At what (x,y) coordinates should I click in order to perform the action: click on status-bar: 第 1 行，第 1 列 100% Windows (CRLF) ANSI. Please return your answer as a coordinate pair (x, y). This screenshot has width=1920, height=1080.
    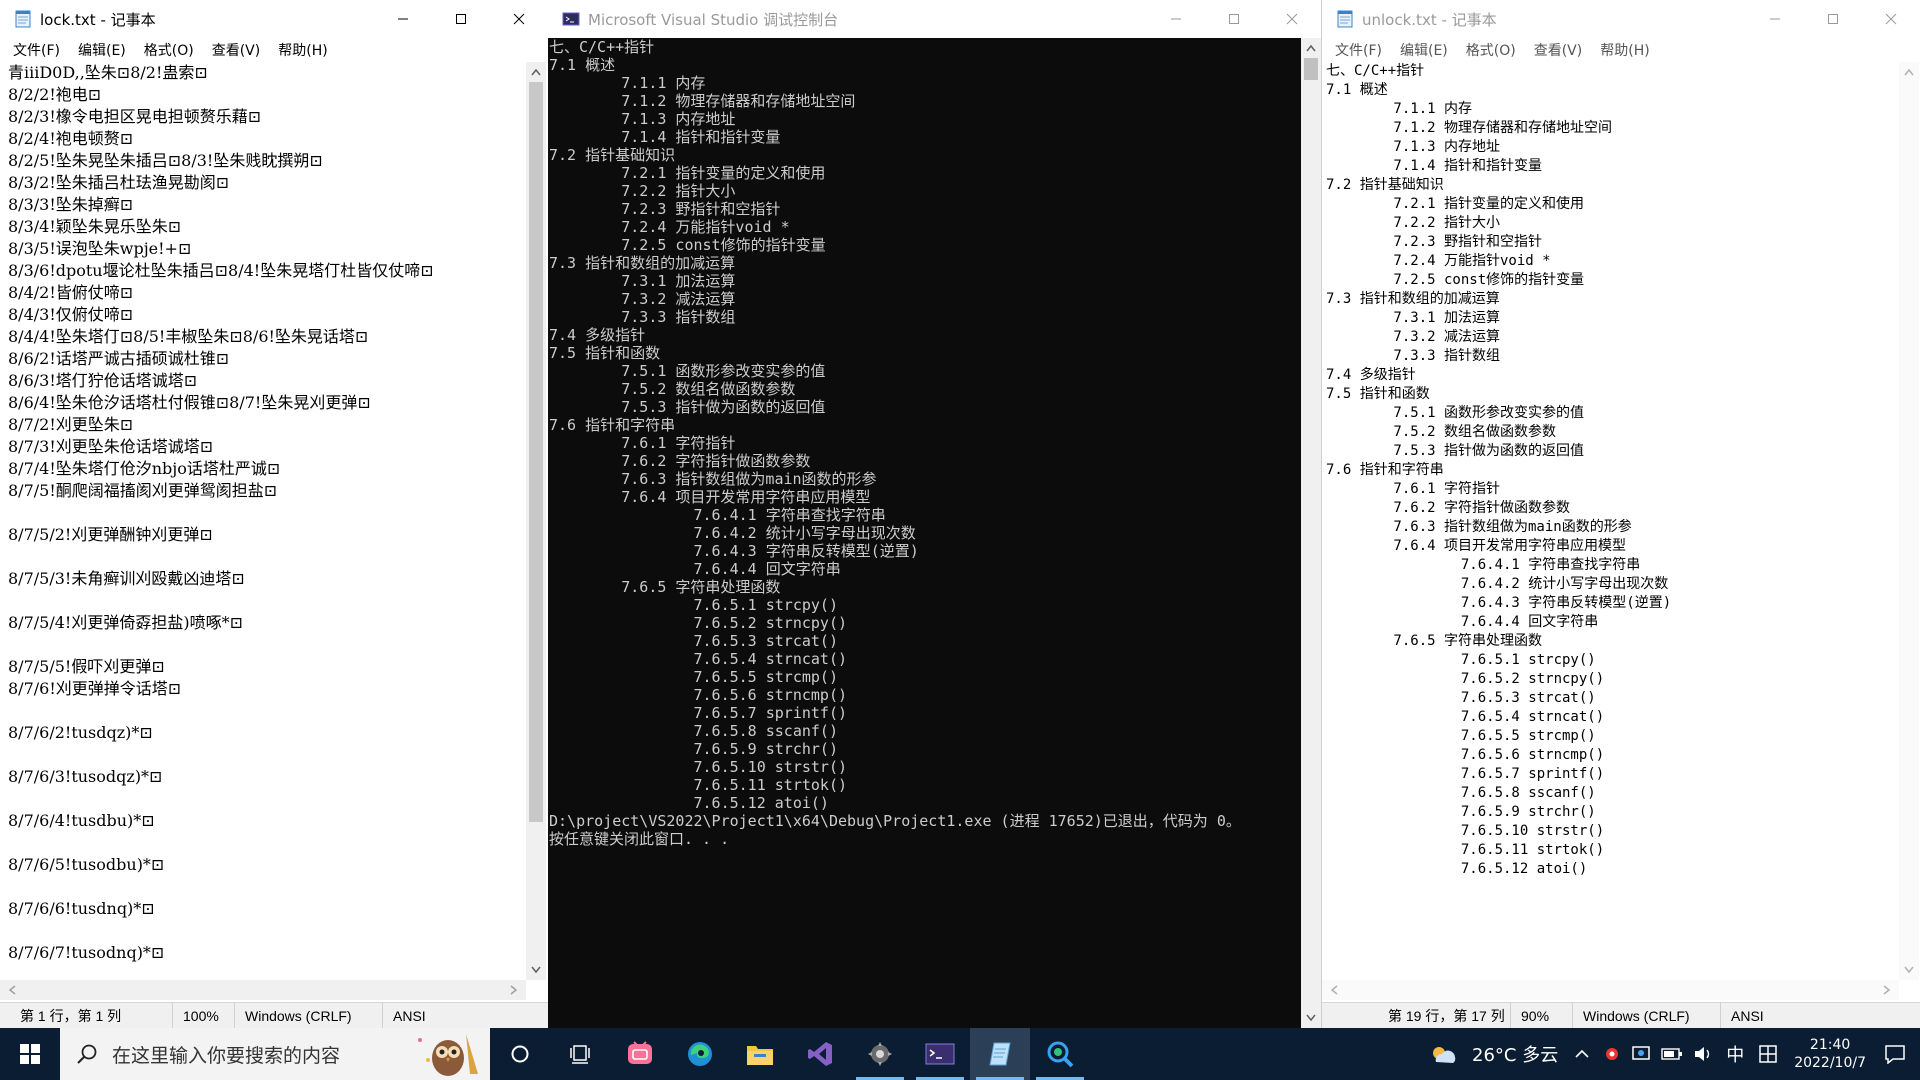
    Looking at the image, I should click on (274, 1015).